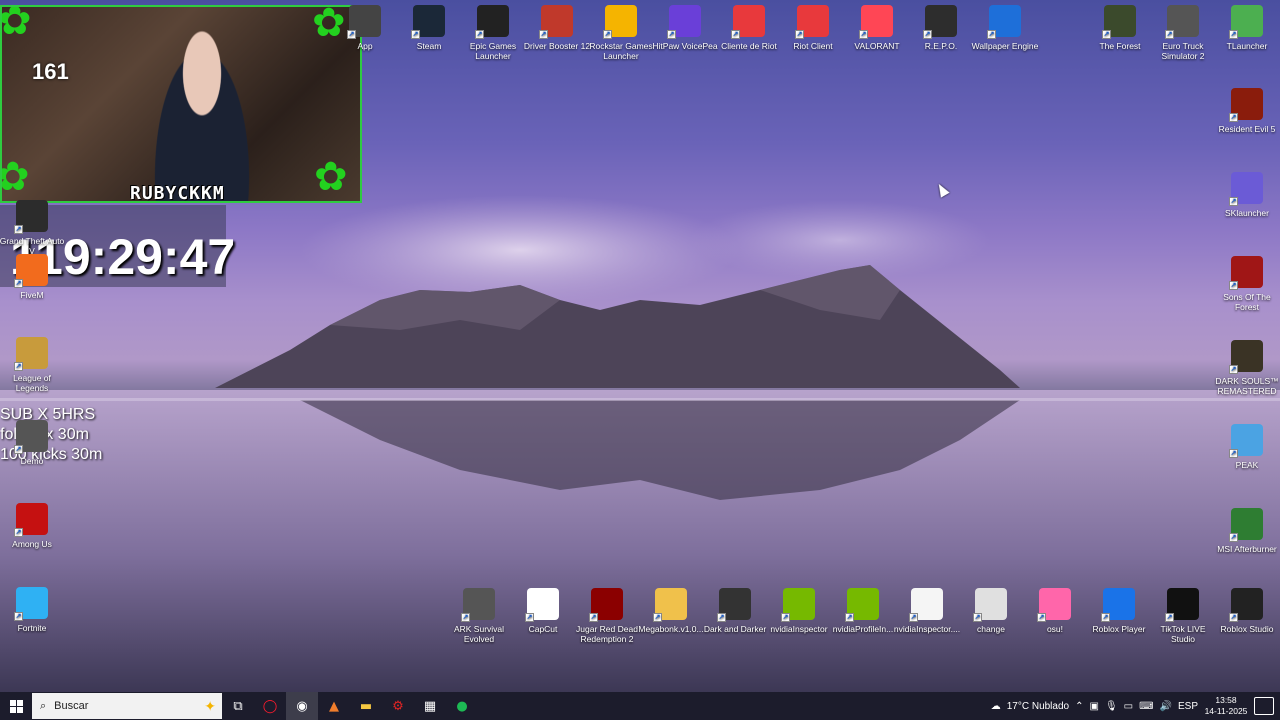 Image resolution: width=1280 pixels, height=720 pixels. I want to click on taskbar-app-opera: ◯, so click(270, 706).